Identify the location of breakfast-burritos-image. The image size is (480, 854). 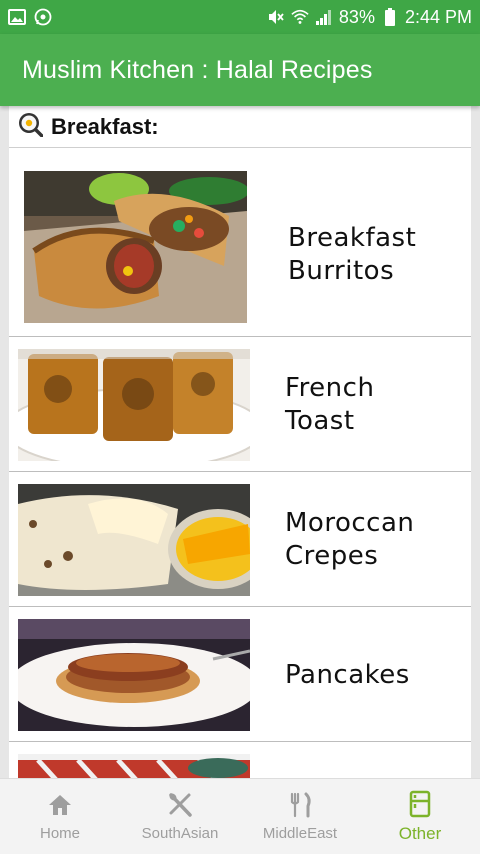
(135, 247).